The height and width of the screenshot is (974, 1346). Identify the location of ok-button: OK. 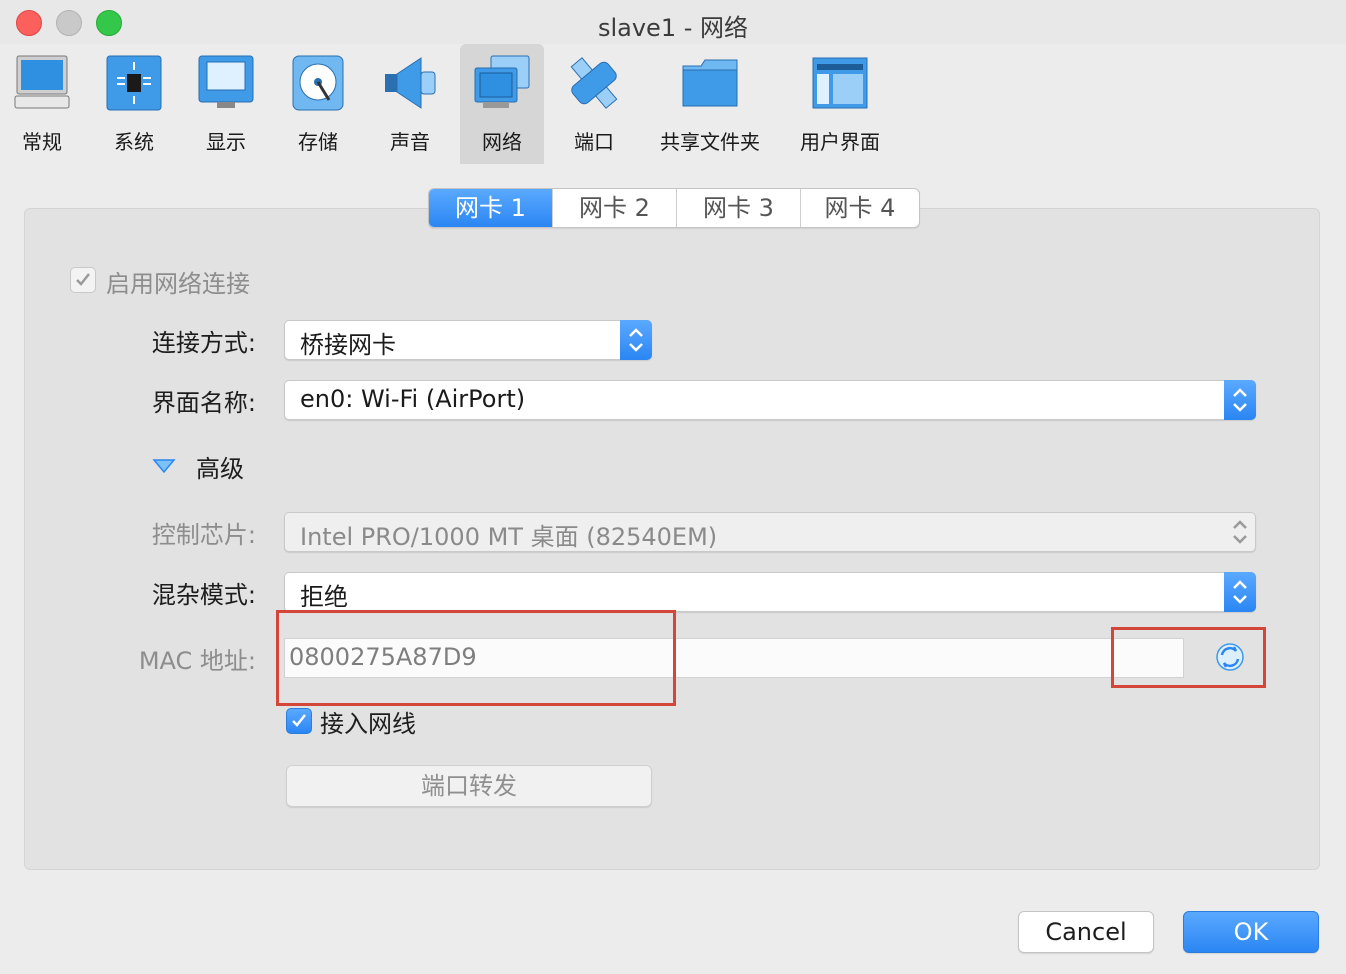
(1251, 932).